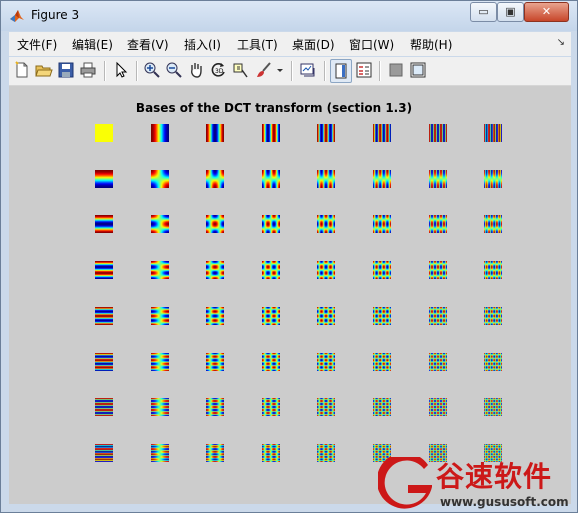 Image resolution: width=578 pixels, height=513 pixels. What do you see at coordinates (44, 70) in the screenshot?
I see `open-file-icon` at bounding box center [44, 70].